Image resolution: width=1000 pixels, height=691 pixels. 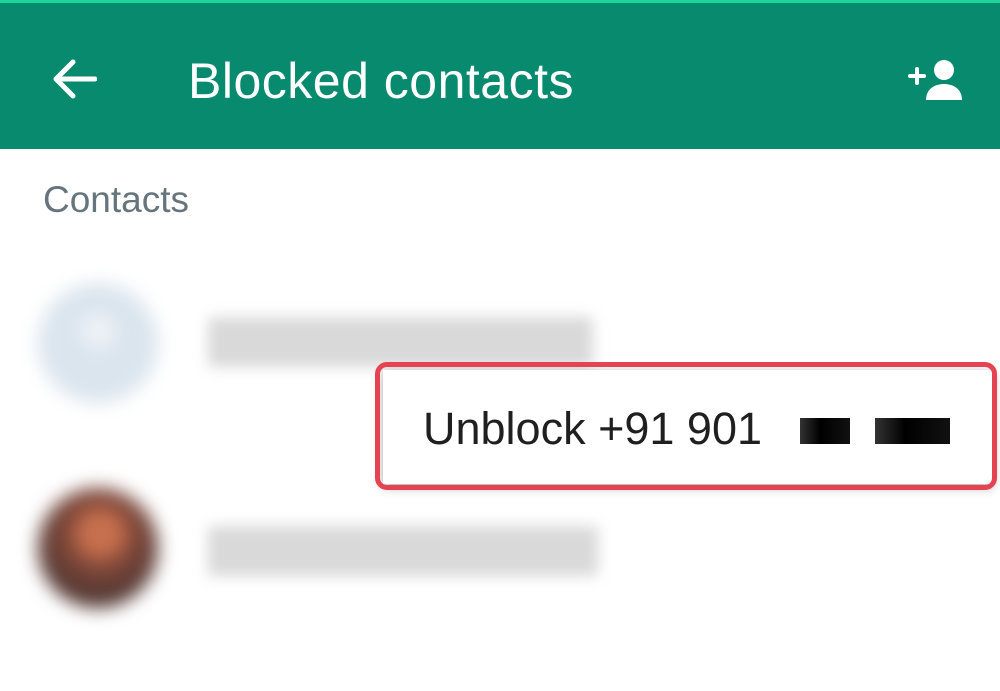 I want to click on add-person-icon, so click(x=935, y=80).